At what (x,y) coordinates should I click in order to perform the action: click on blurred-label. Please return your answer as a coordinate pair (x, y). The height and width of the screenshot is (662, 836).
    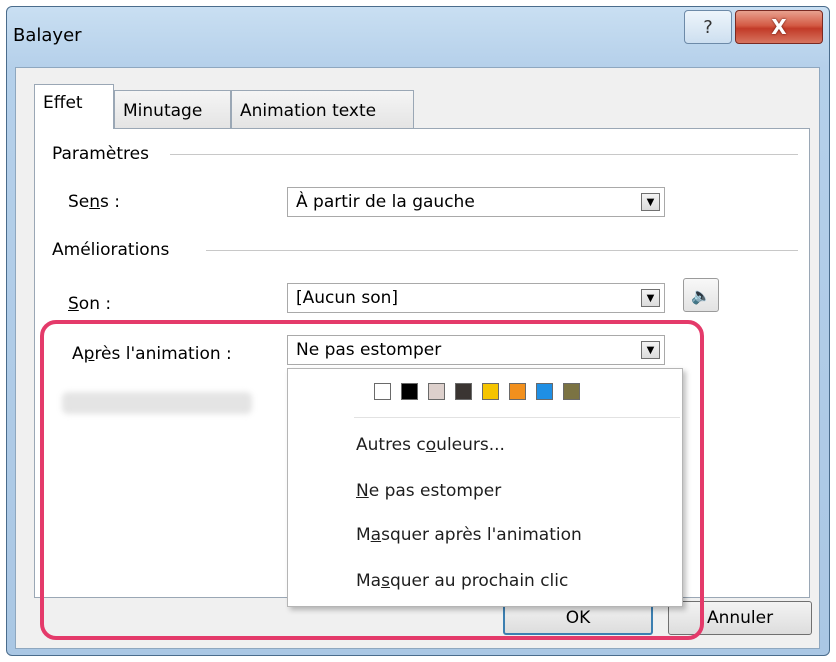
    Looking at the image, I should click on (157, 403).